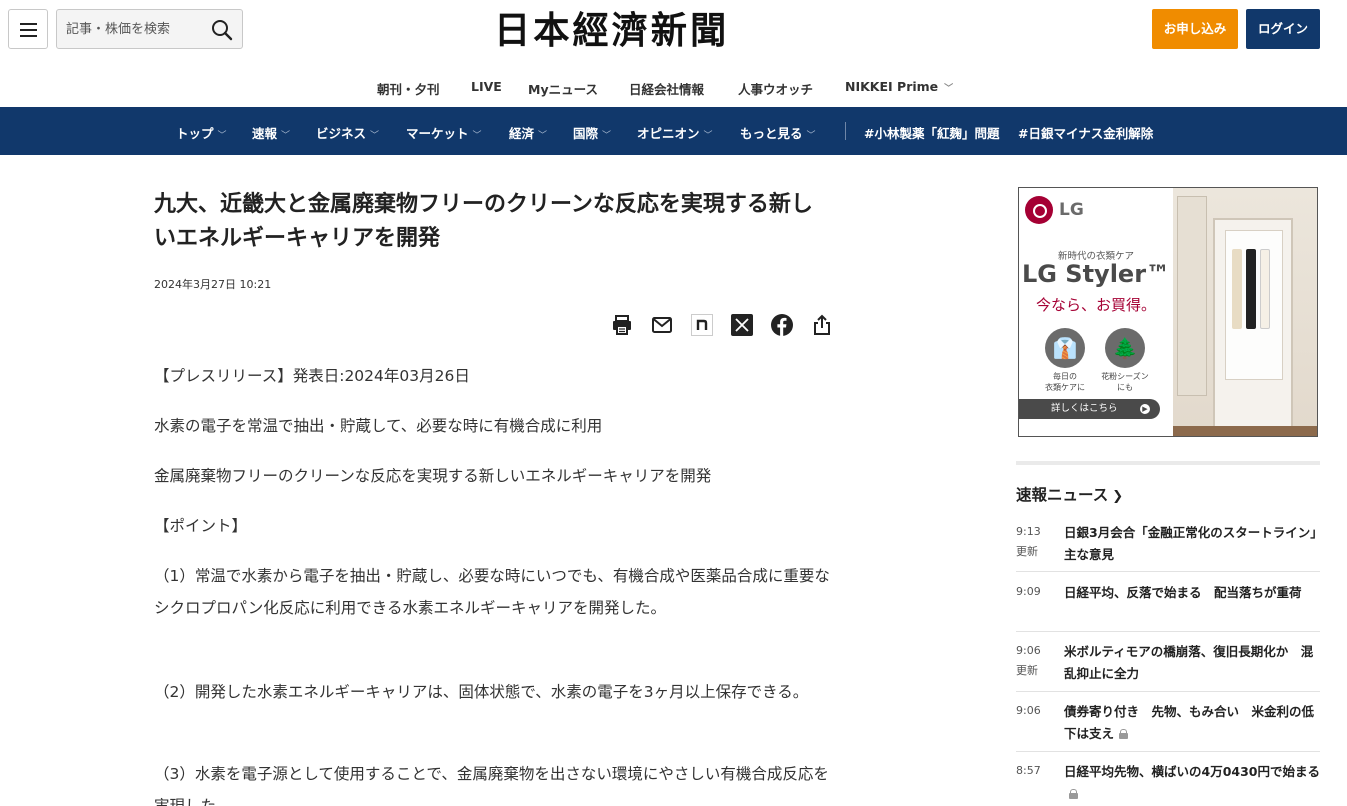 The height and width of the screenshot is (806, 1347). I want to click on subnav-morning-evening-edition: 朝刊・夕刊, so click(408, 88).